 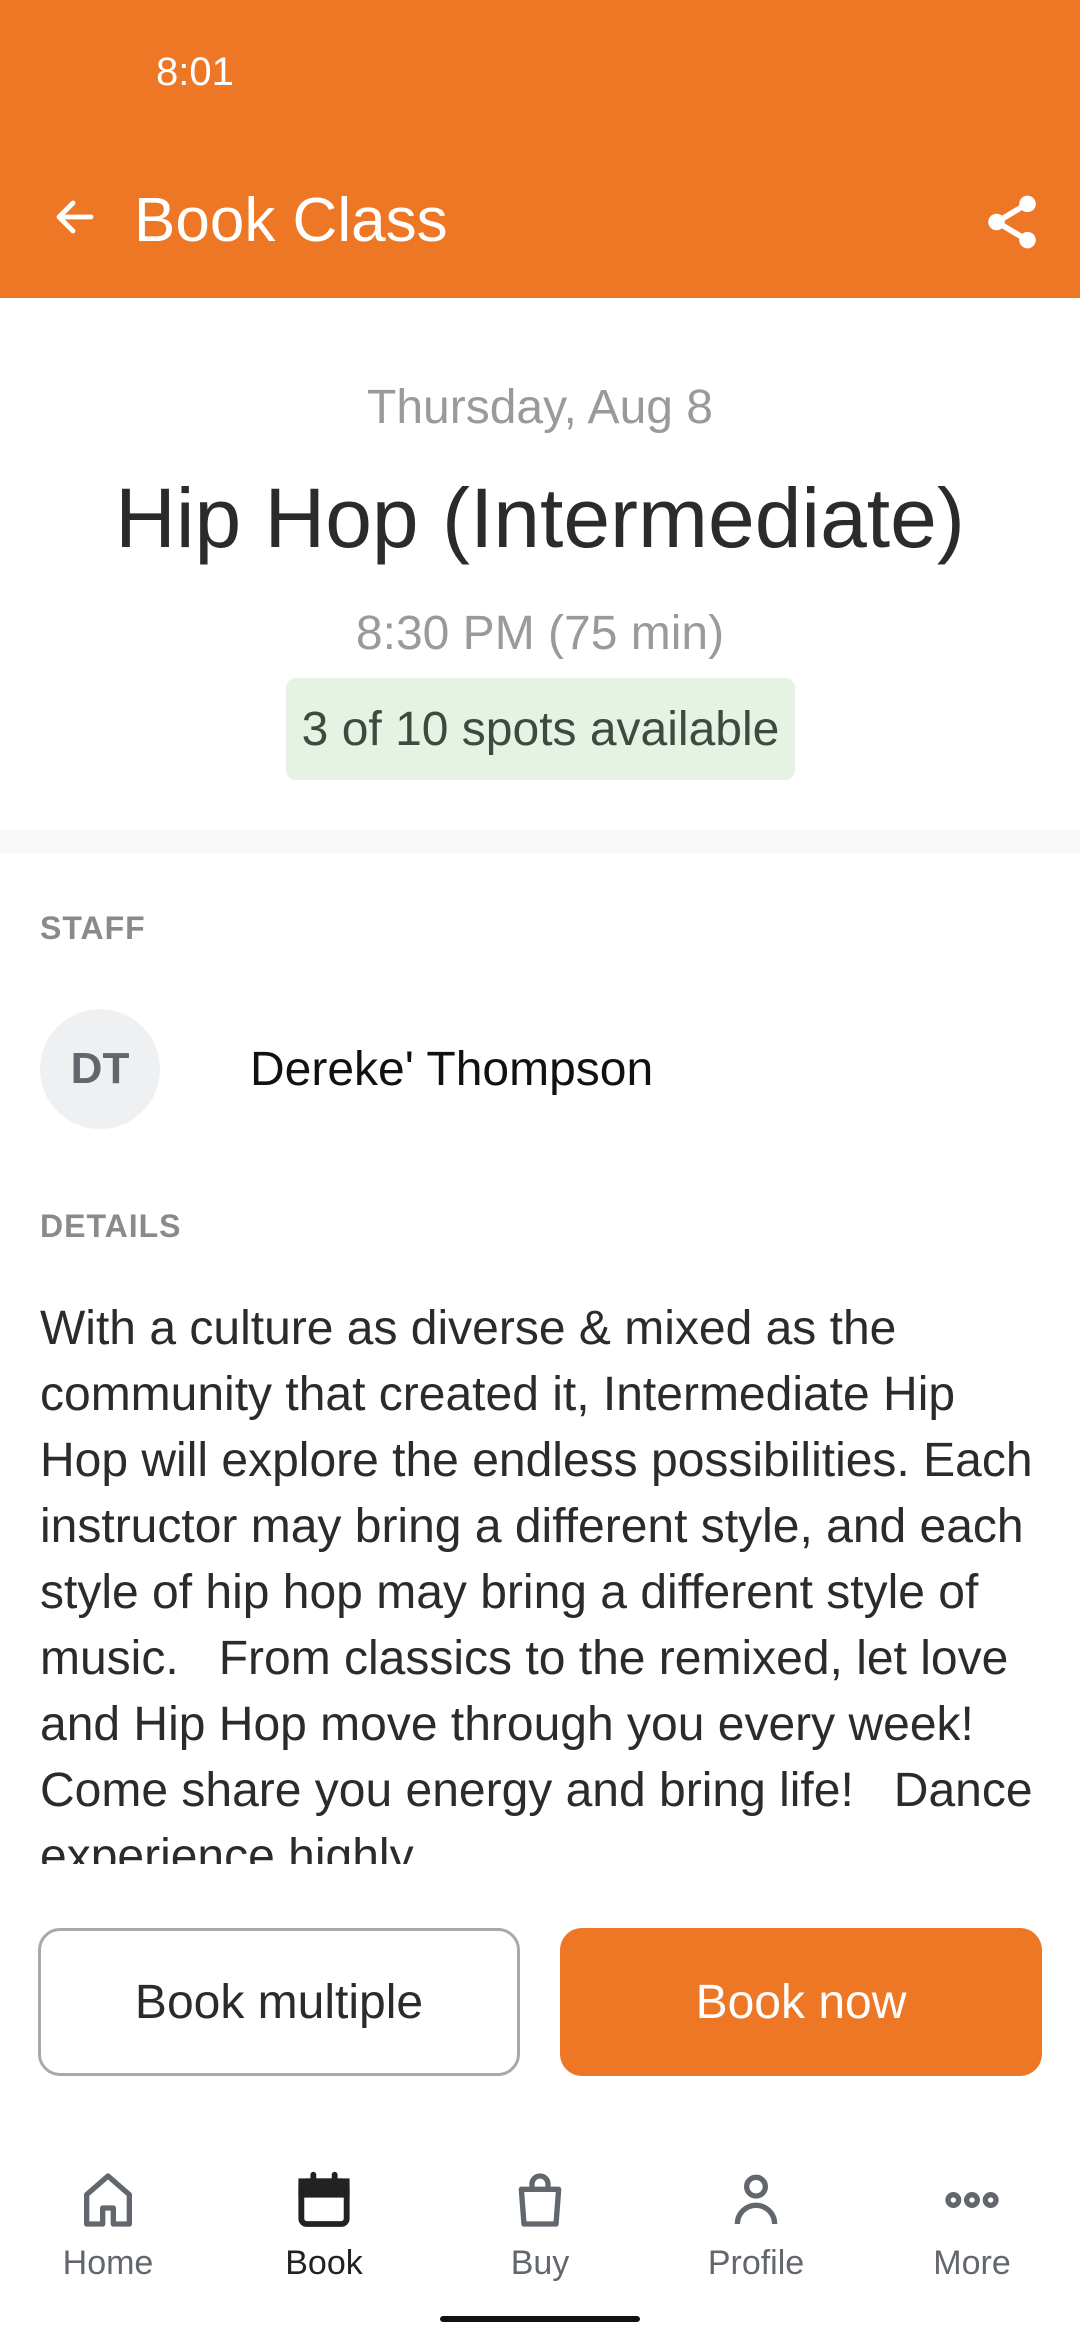 What do you see at coordinates (291, 220) in the screenshot?
I see `page-title: Book Class` at bounding box center [291, 220].